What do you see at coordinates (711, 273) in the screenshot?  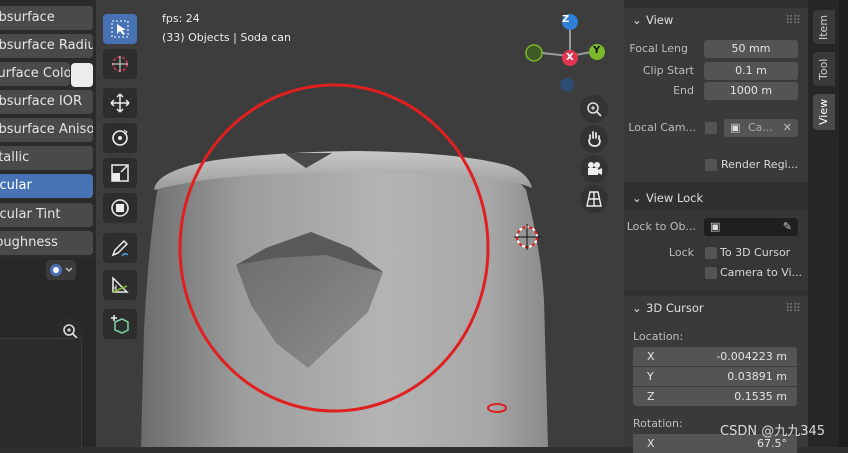 I see `camera-to-view-checkbox` at bounding box center [711, 273].